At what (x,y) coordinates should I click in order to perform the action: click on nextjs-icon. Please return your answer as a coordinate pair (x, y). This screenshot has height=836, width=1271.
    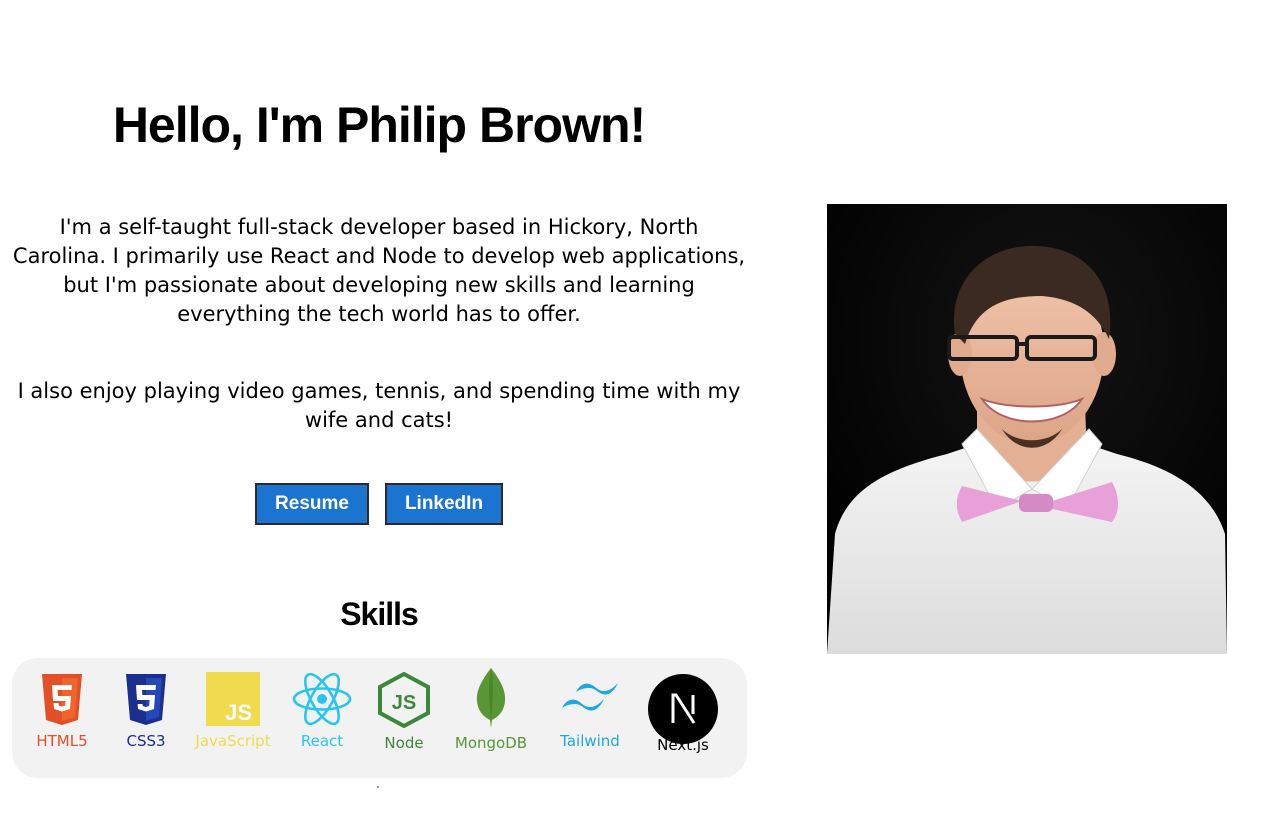
    Looking at the image, I should click on (683, 709).